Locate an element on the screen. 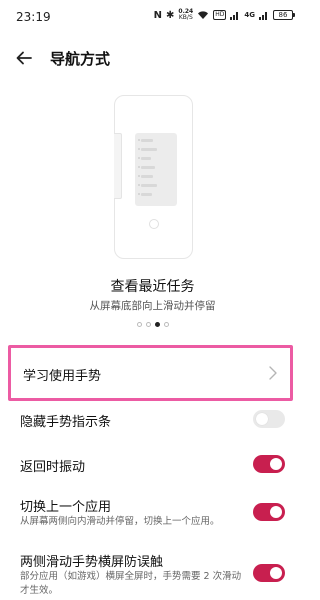 This screenshot has height=600, width=320. setting-back-vibration: 返回时振动 is located at coordinates (152, 465).